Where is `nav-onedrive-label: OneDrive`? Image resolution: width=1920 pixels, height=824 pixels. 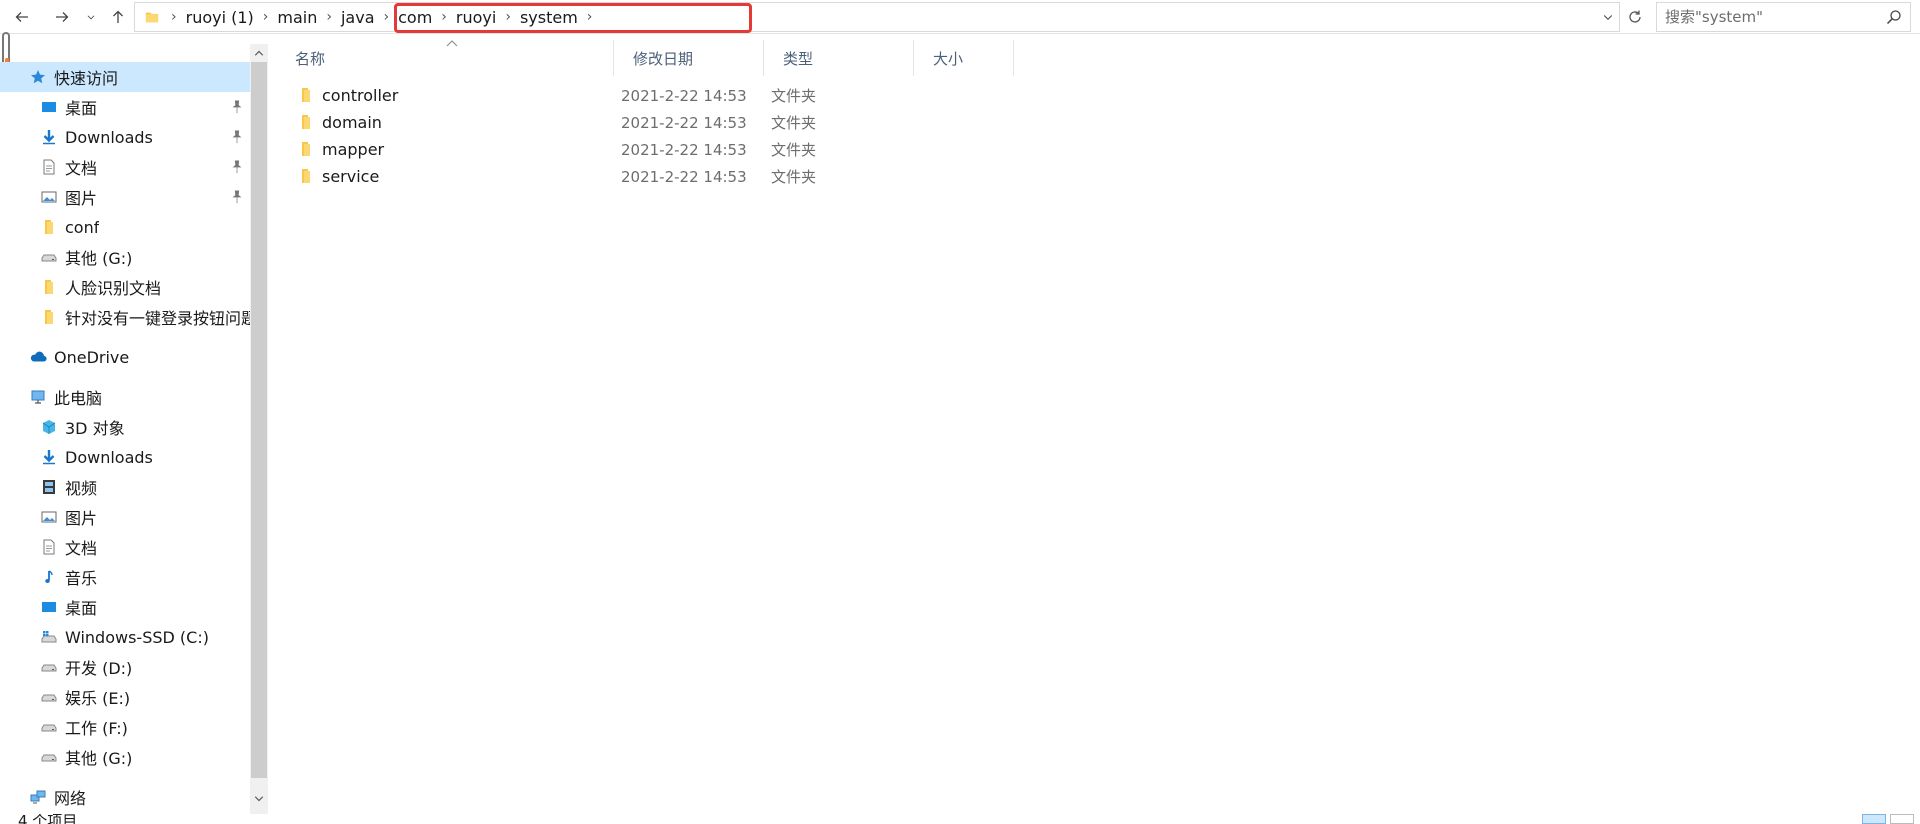 nav-onedrive-label: OneDrive is located at coordinates (92, 357).